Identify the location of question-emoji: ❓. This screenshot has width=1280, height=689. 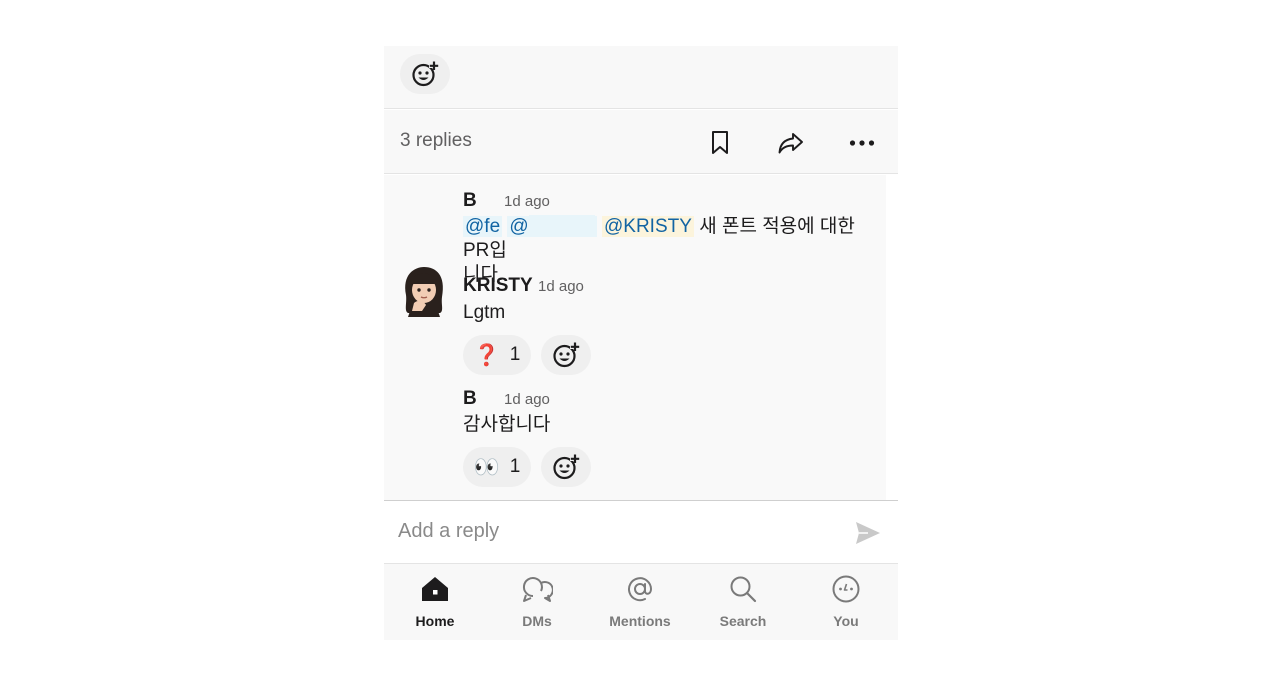
(486, 354).